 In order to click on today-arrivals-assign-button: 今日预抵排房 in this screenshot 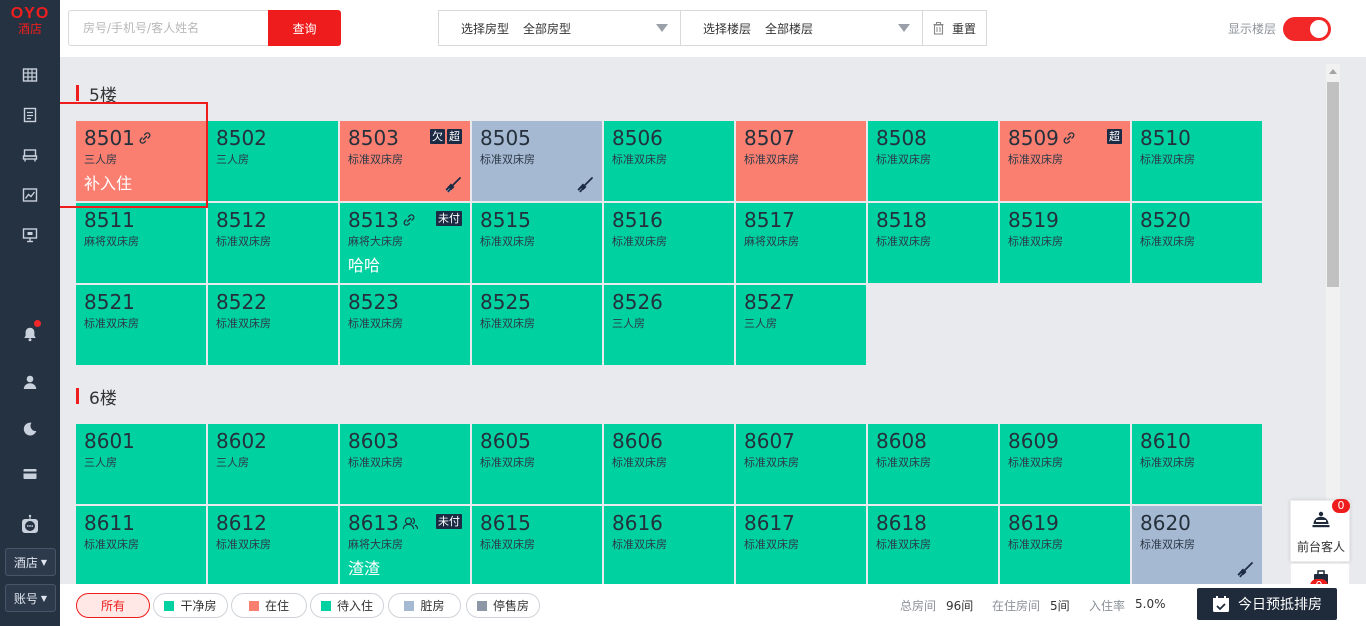, I will do `click(1267, 604)`.